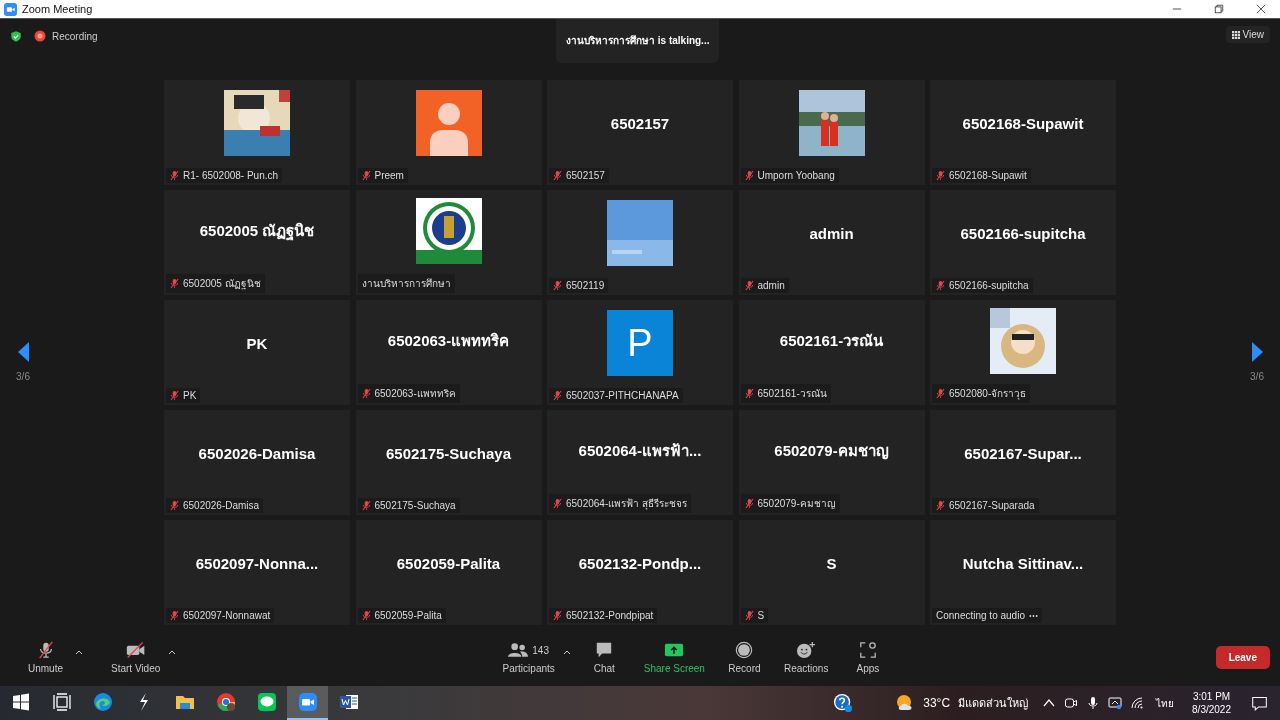  I want to click on video-off-icon, so click(135, 650).